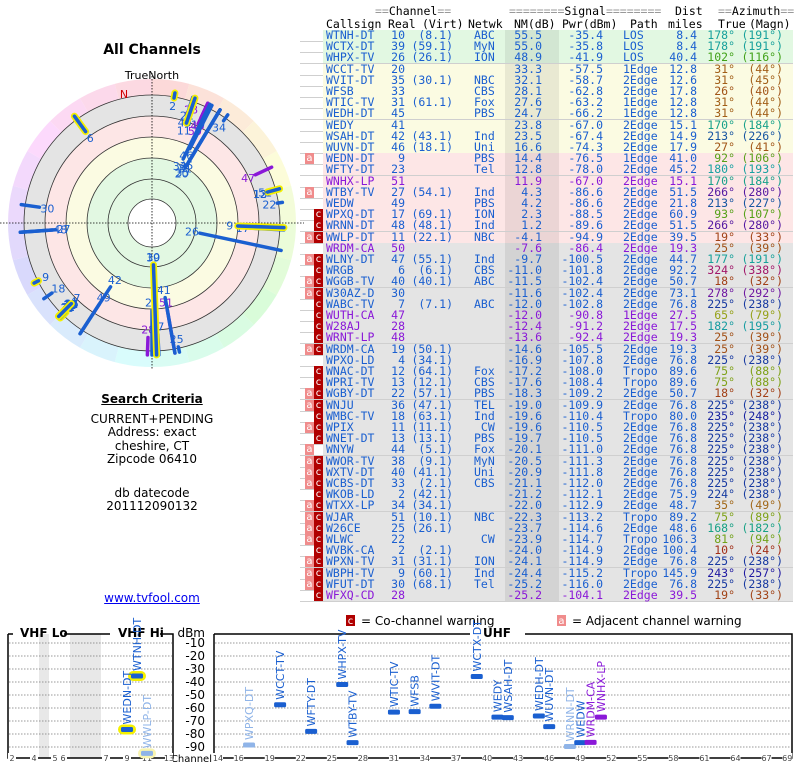 This screenshot has height=768, width=800. I want to click on magnetic-north-label: N, so click(124, 94).